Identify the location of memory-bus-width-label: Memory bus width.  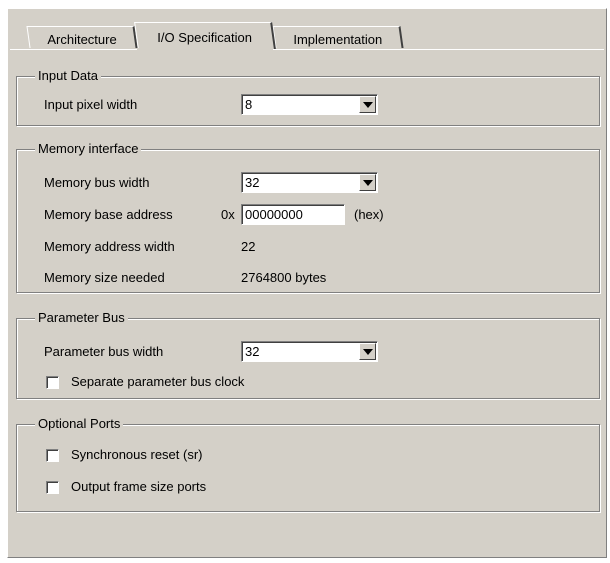
(97, 182).